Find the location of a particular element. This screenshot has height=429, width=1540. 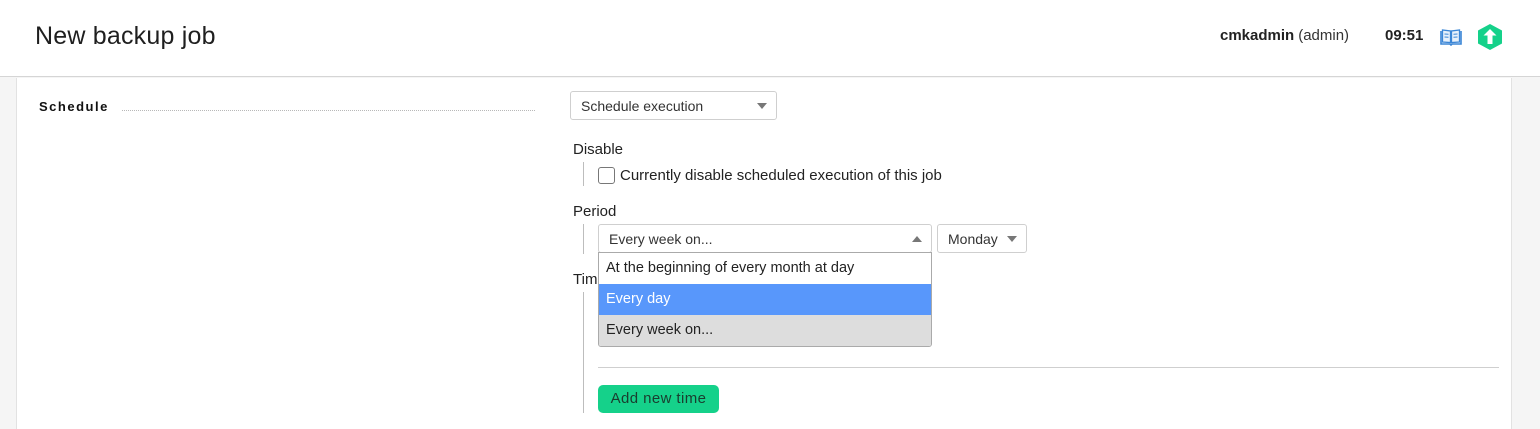

divider is located at coordinates (1048, 367).